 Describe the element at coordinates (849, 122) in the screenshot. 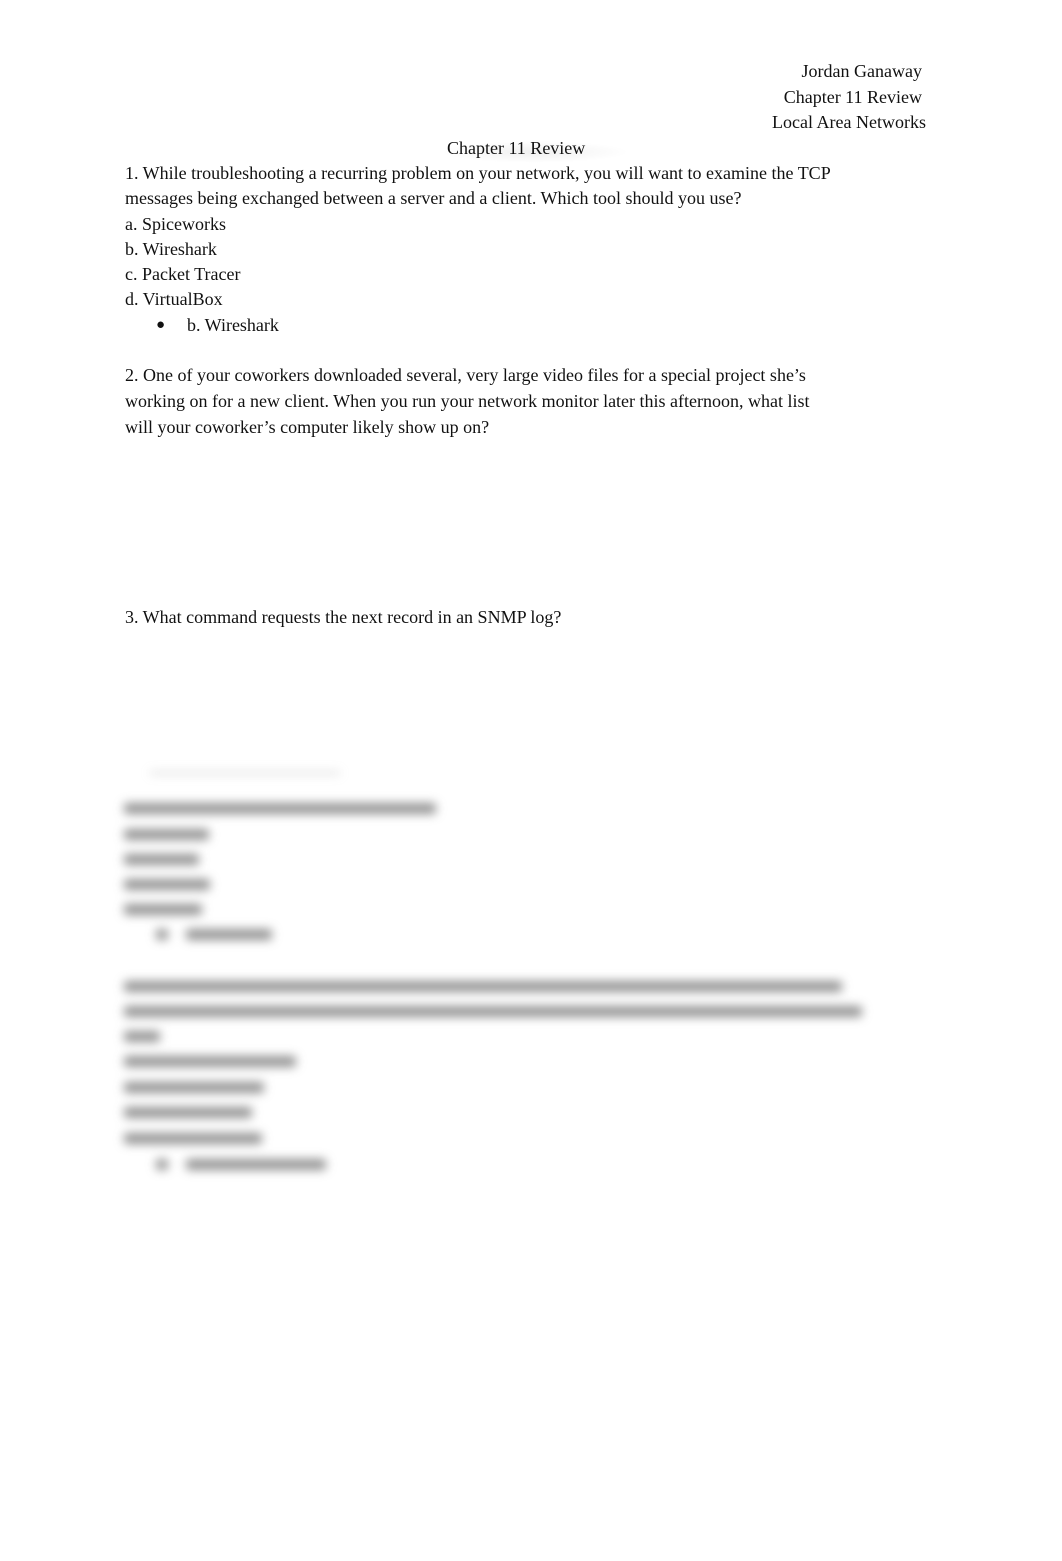

I see `course-name: Local Area Networks` at that location.